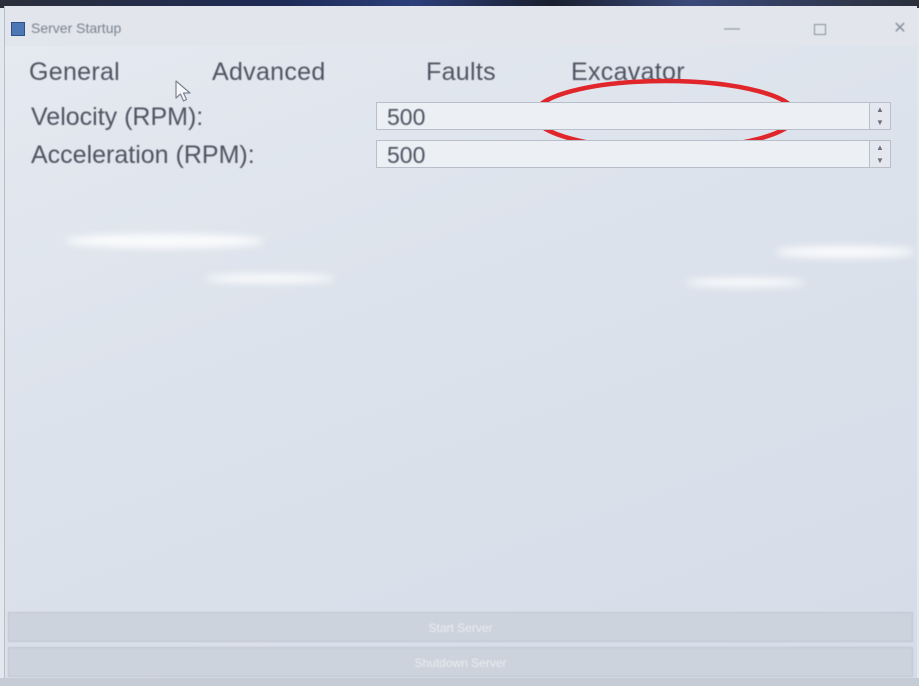 This screenshot has width=919, height=686. I want to click on acceleration-value: 500, so click(406, 155).